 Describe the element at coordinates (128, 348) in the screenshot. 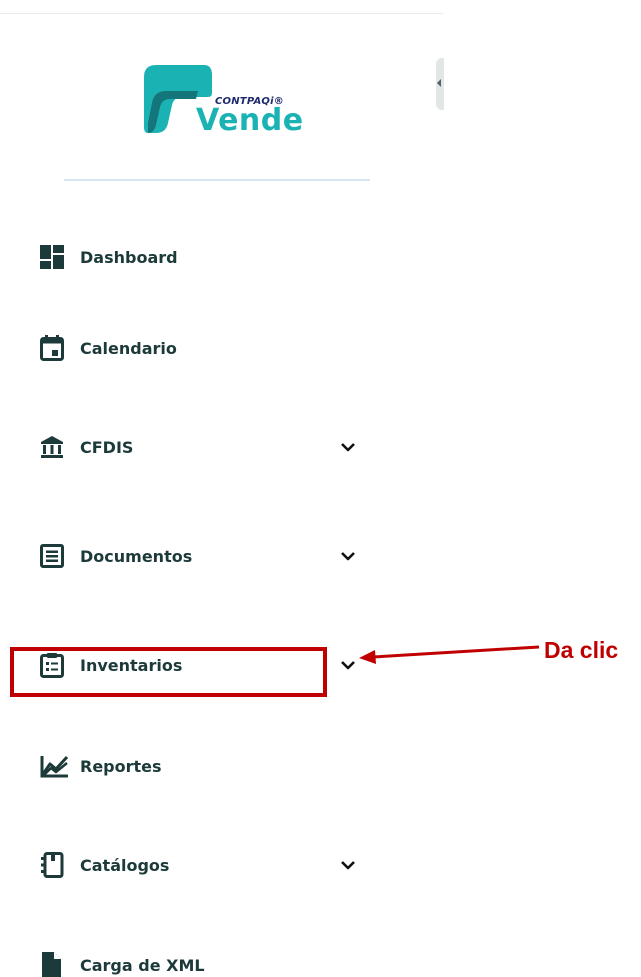

I see `sidebar-item-label: Calendario` at that location.